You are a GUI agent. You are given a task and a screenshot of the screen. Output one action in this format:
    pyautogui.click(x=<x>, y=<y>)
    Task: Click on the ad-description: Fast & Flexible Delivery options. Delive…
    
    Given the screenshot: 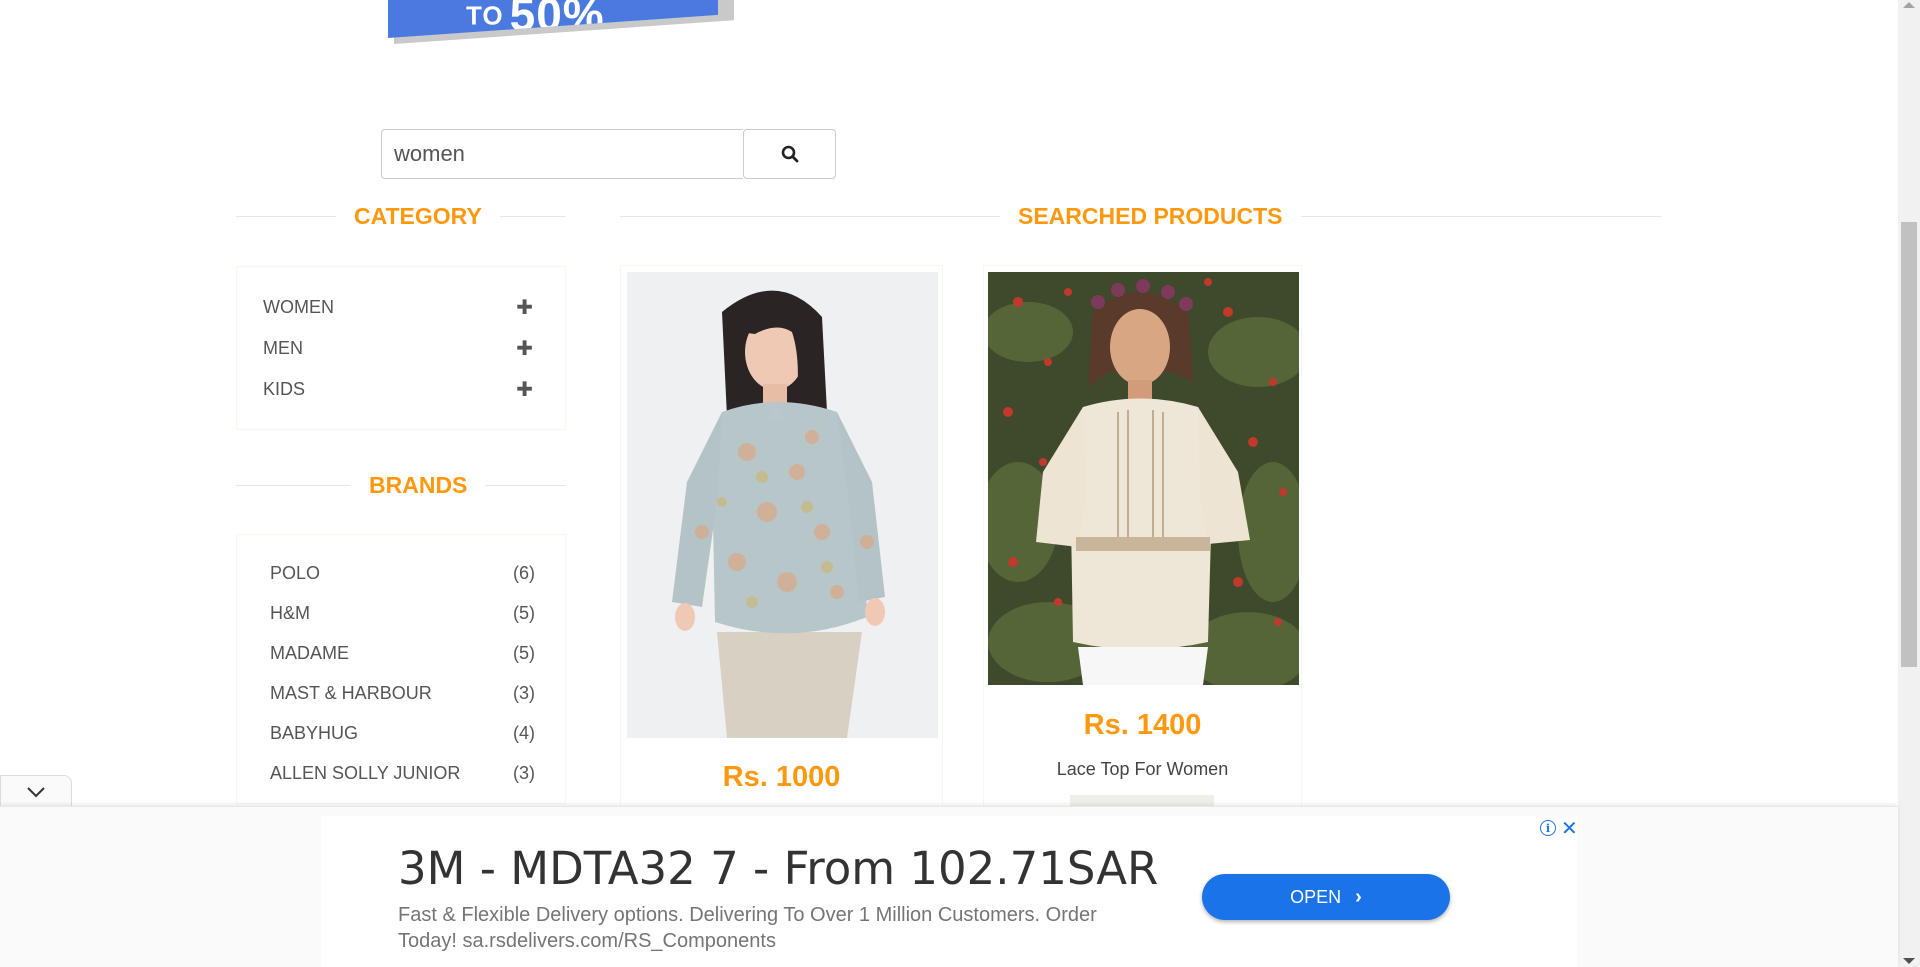 What is the action you would take?
    pyautogui.click(x=778, y=928)
    